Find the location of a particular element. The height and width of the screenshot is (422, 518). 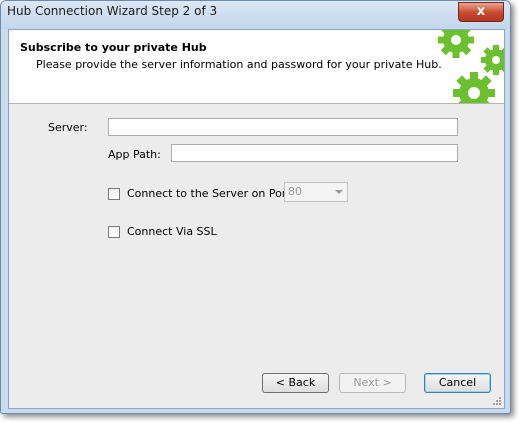

cancel-button: Cancel is located at coordinates (457, 383).